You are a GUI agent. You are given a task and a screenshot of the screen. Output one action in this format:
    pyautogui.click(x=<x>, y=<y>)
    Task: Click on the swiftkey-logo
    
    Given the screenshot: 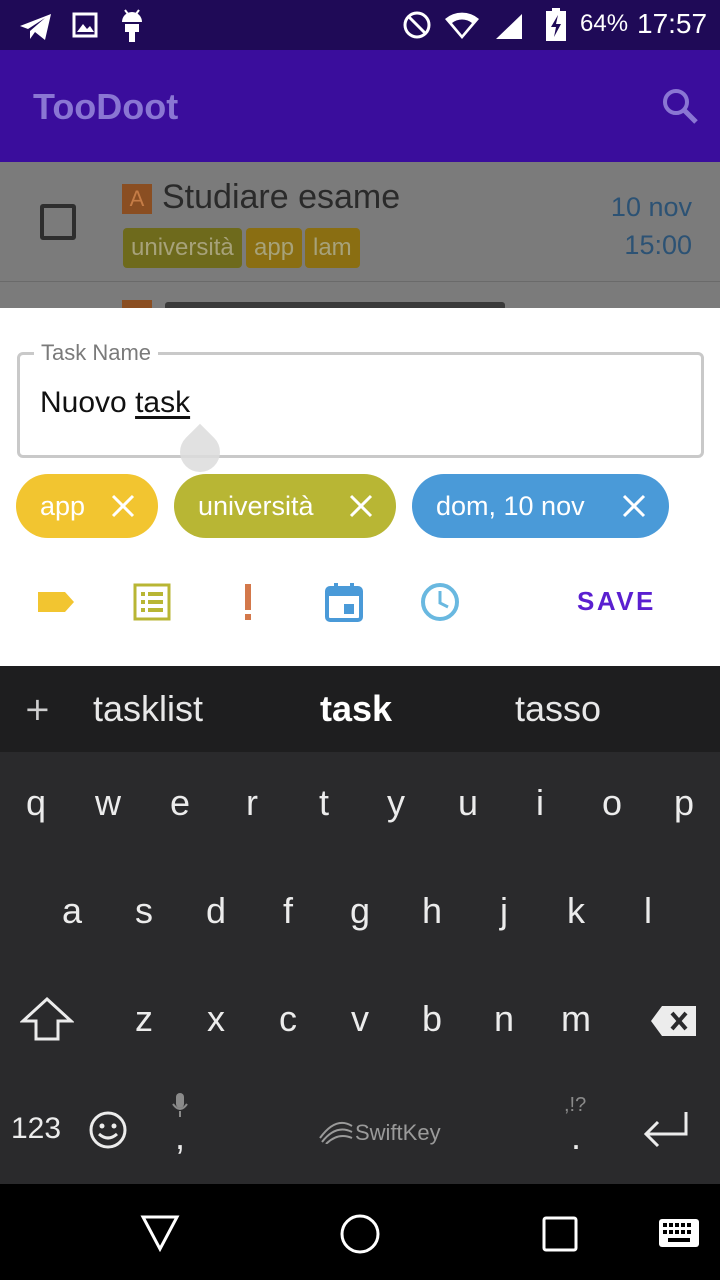 What is the action you would take?
    pyautogui.click(x=336, y=1133)
    